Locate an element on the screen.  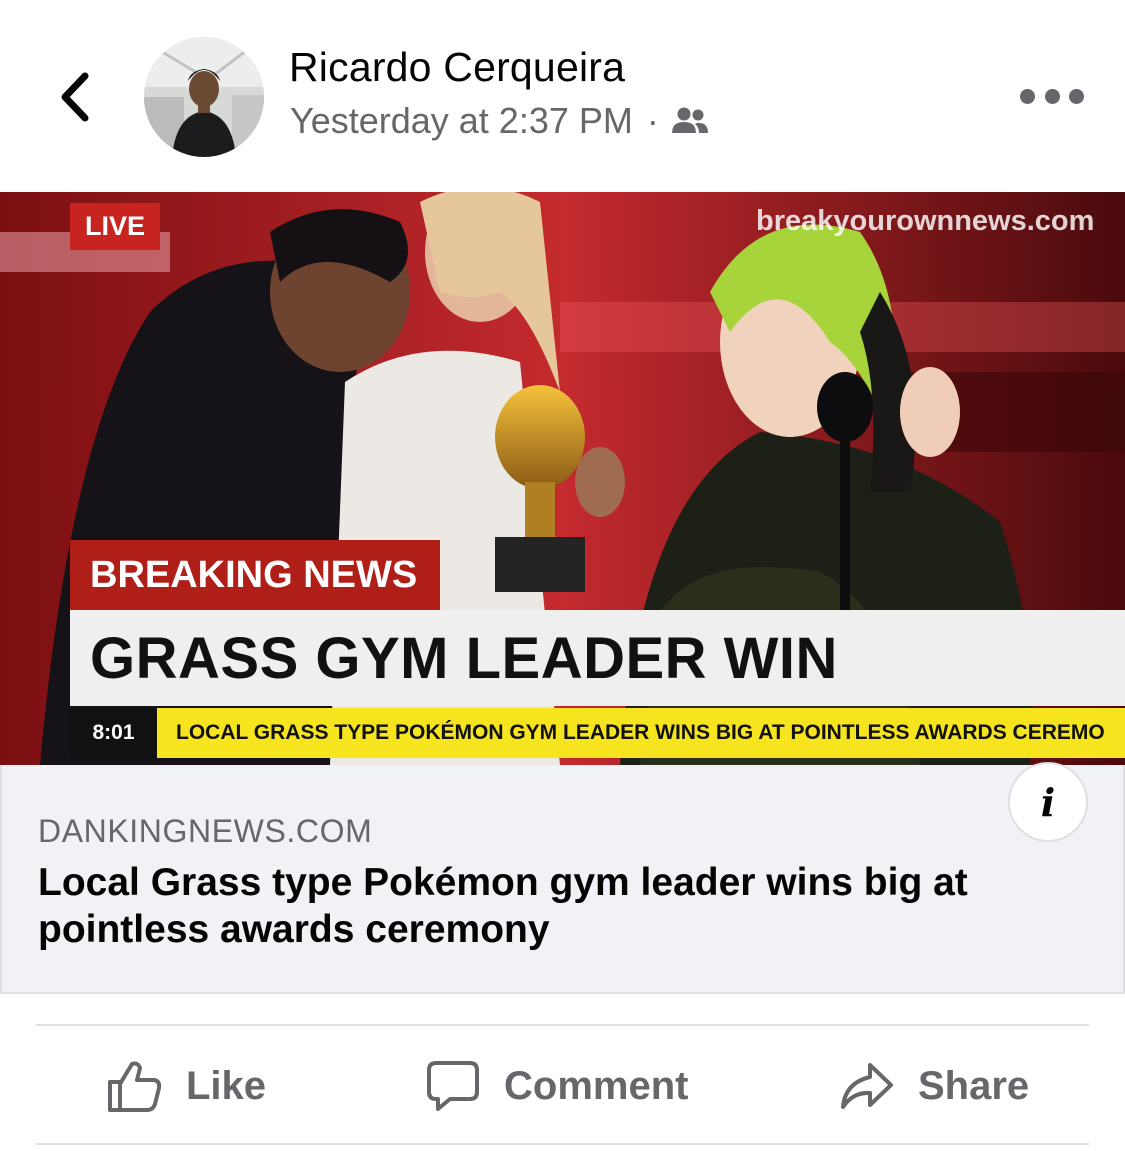
live-badge: LIVE is located at coordinates (115, 226).